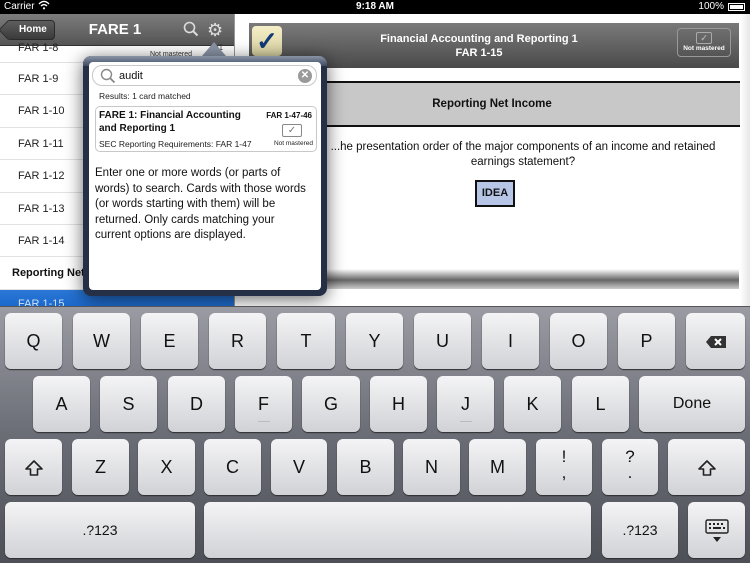 This screenshot has width=750, height=563. What do you see at coordinates (431, 467) in the screenshot?
I see `key-n: N` at bounding box center [431, 467].